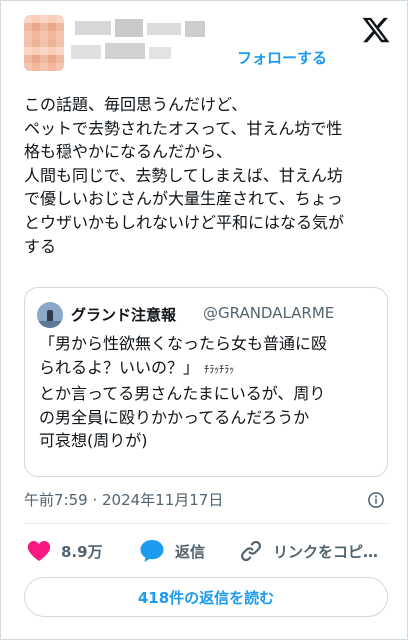 This screenshot has height=640, width=408. What do you see at coordinates (152, 551) in the screenshot?
I see `reply-bubble-icon` at bounding box center [152, 551].